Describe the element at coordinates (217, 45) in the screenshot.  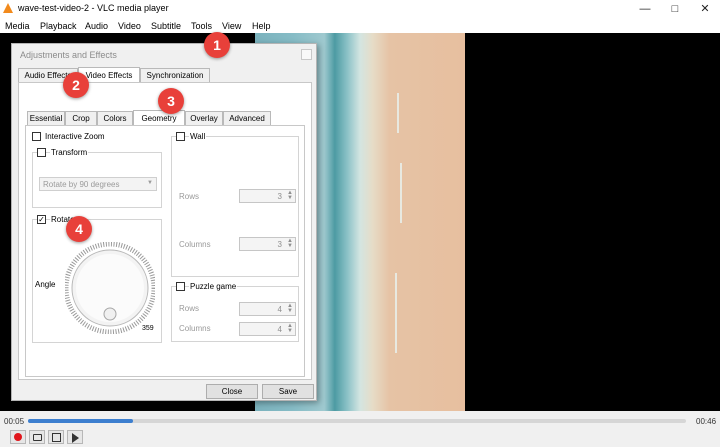
I see `step-badge-1: 1` at that location.